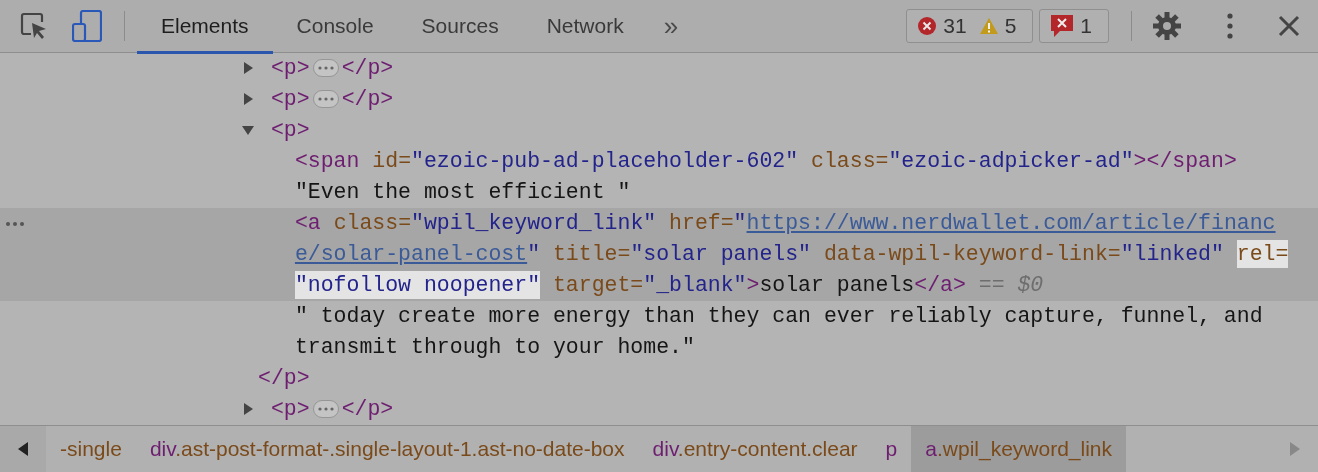  I want to click on breadcrumb-item: -single, so click(91, 449).